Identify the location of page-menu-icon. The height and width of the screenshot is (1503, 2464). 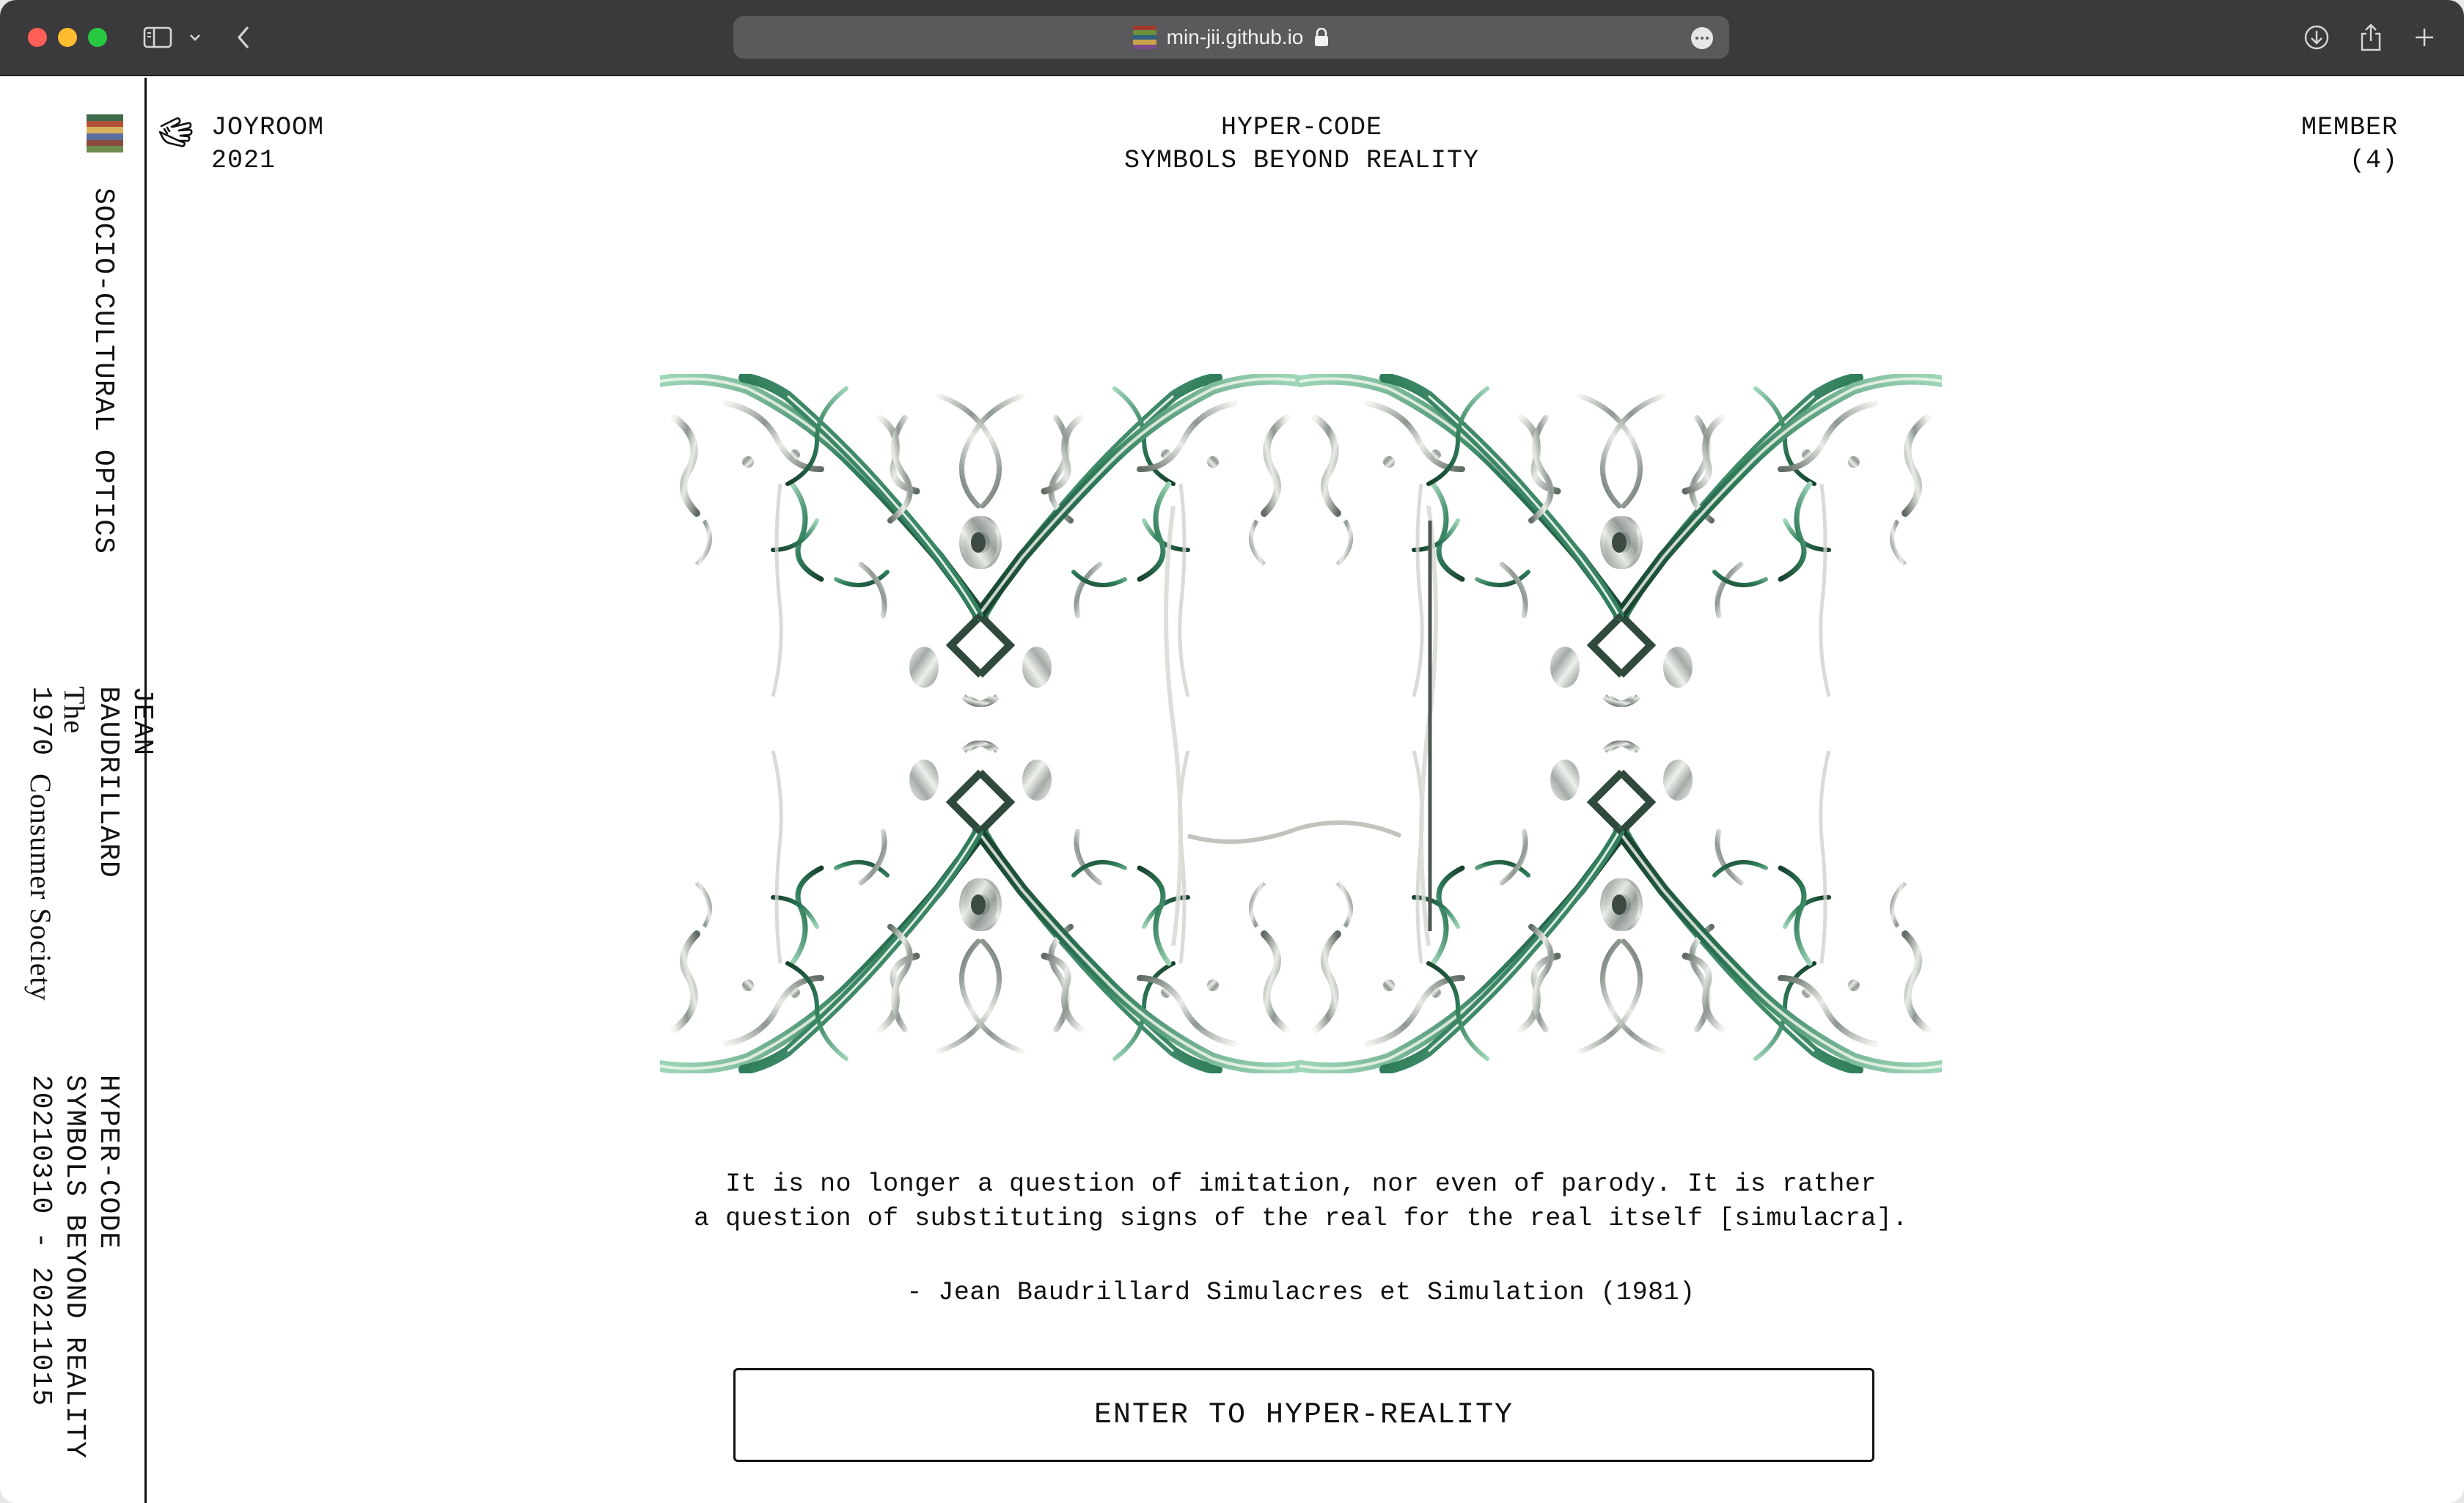
(1702, 38).